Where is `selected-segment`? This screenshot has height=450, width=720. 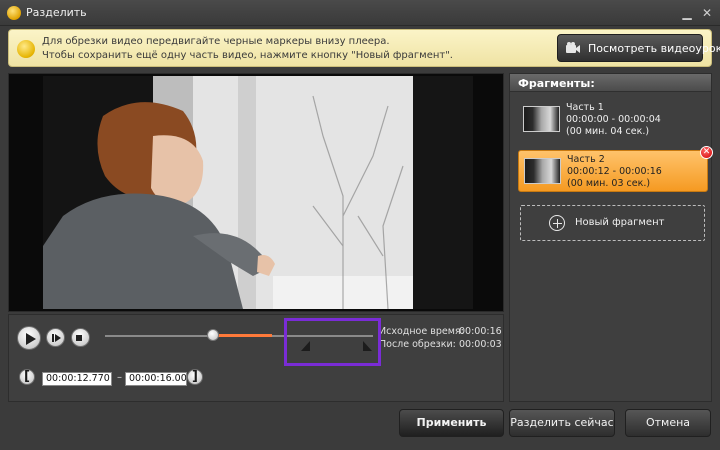
selected-segment is located at coordinates (243, 335).